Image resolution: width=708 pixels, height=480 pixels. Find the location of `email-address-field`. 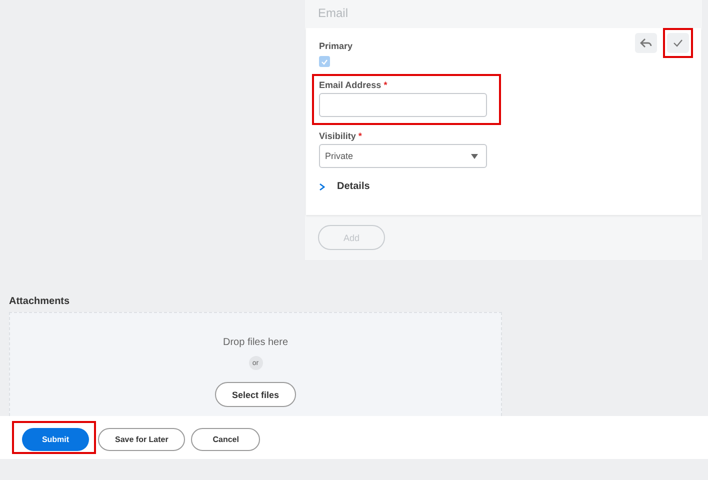

email-address-field is located at coordinates (403, 105).